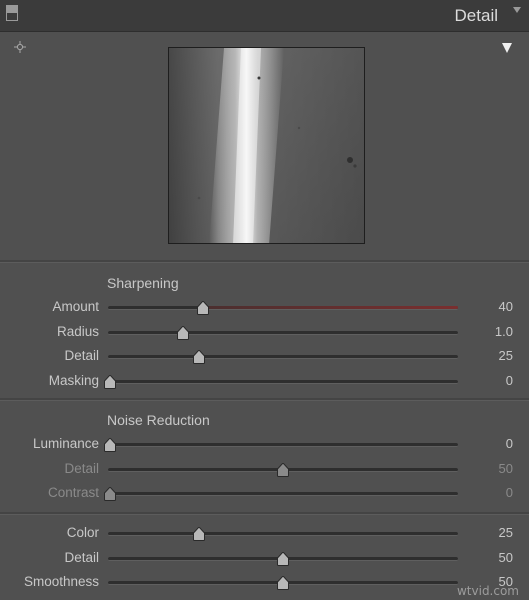 This screenshot has height=600, width=529. I want to click on slider-value: 1.0, so click(504, 331).